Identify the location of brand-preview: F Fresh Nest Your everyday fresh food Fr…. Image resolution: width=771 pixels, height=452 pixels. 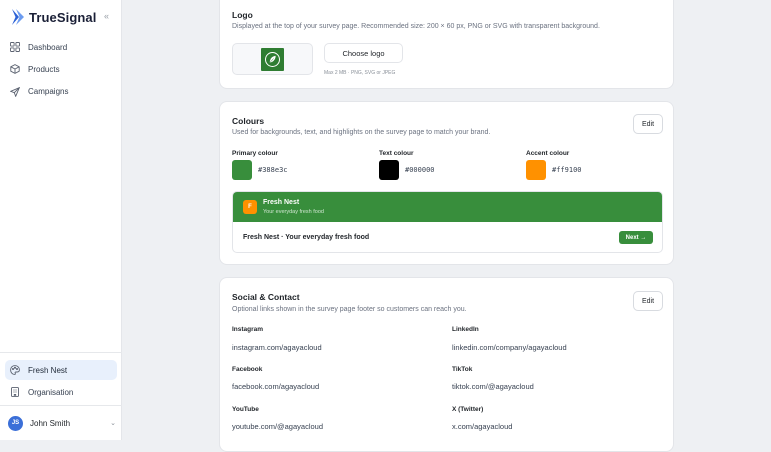
(447, 222).